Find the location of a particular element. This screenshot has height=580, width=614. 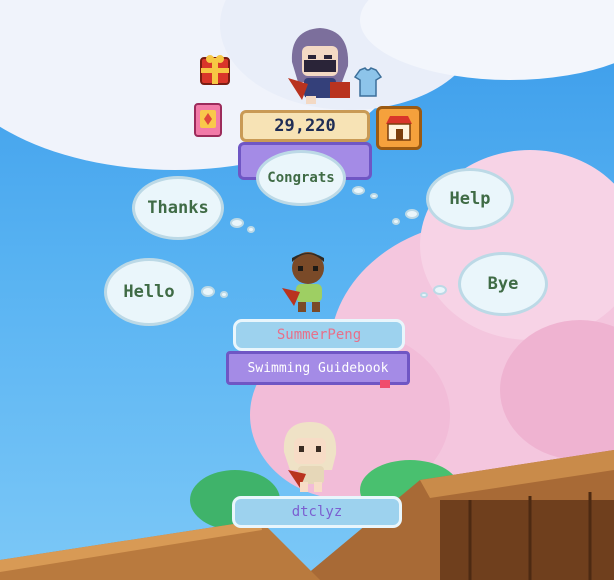

player-name-middle-plate: SummerPeng is located at coordinates (319, 335).